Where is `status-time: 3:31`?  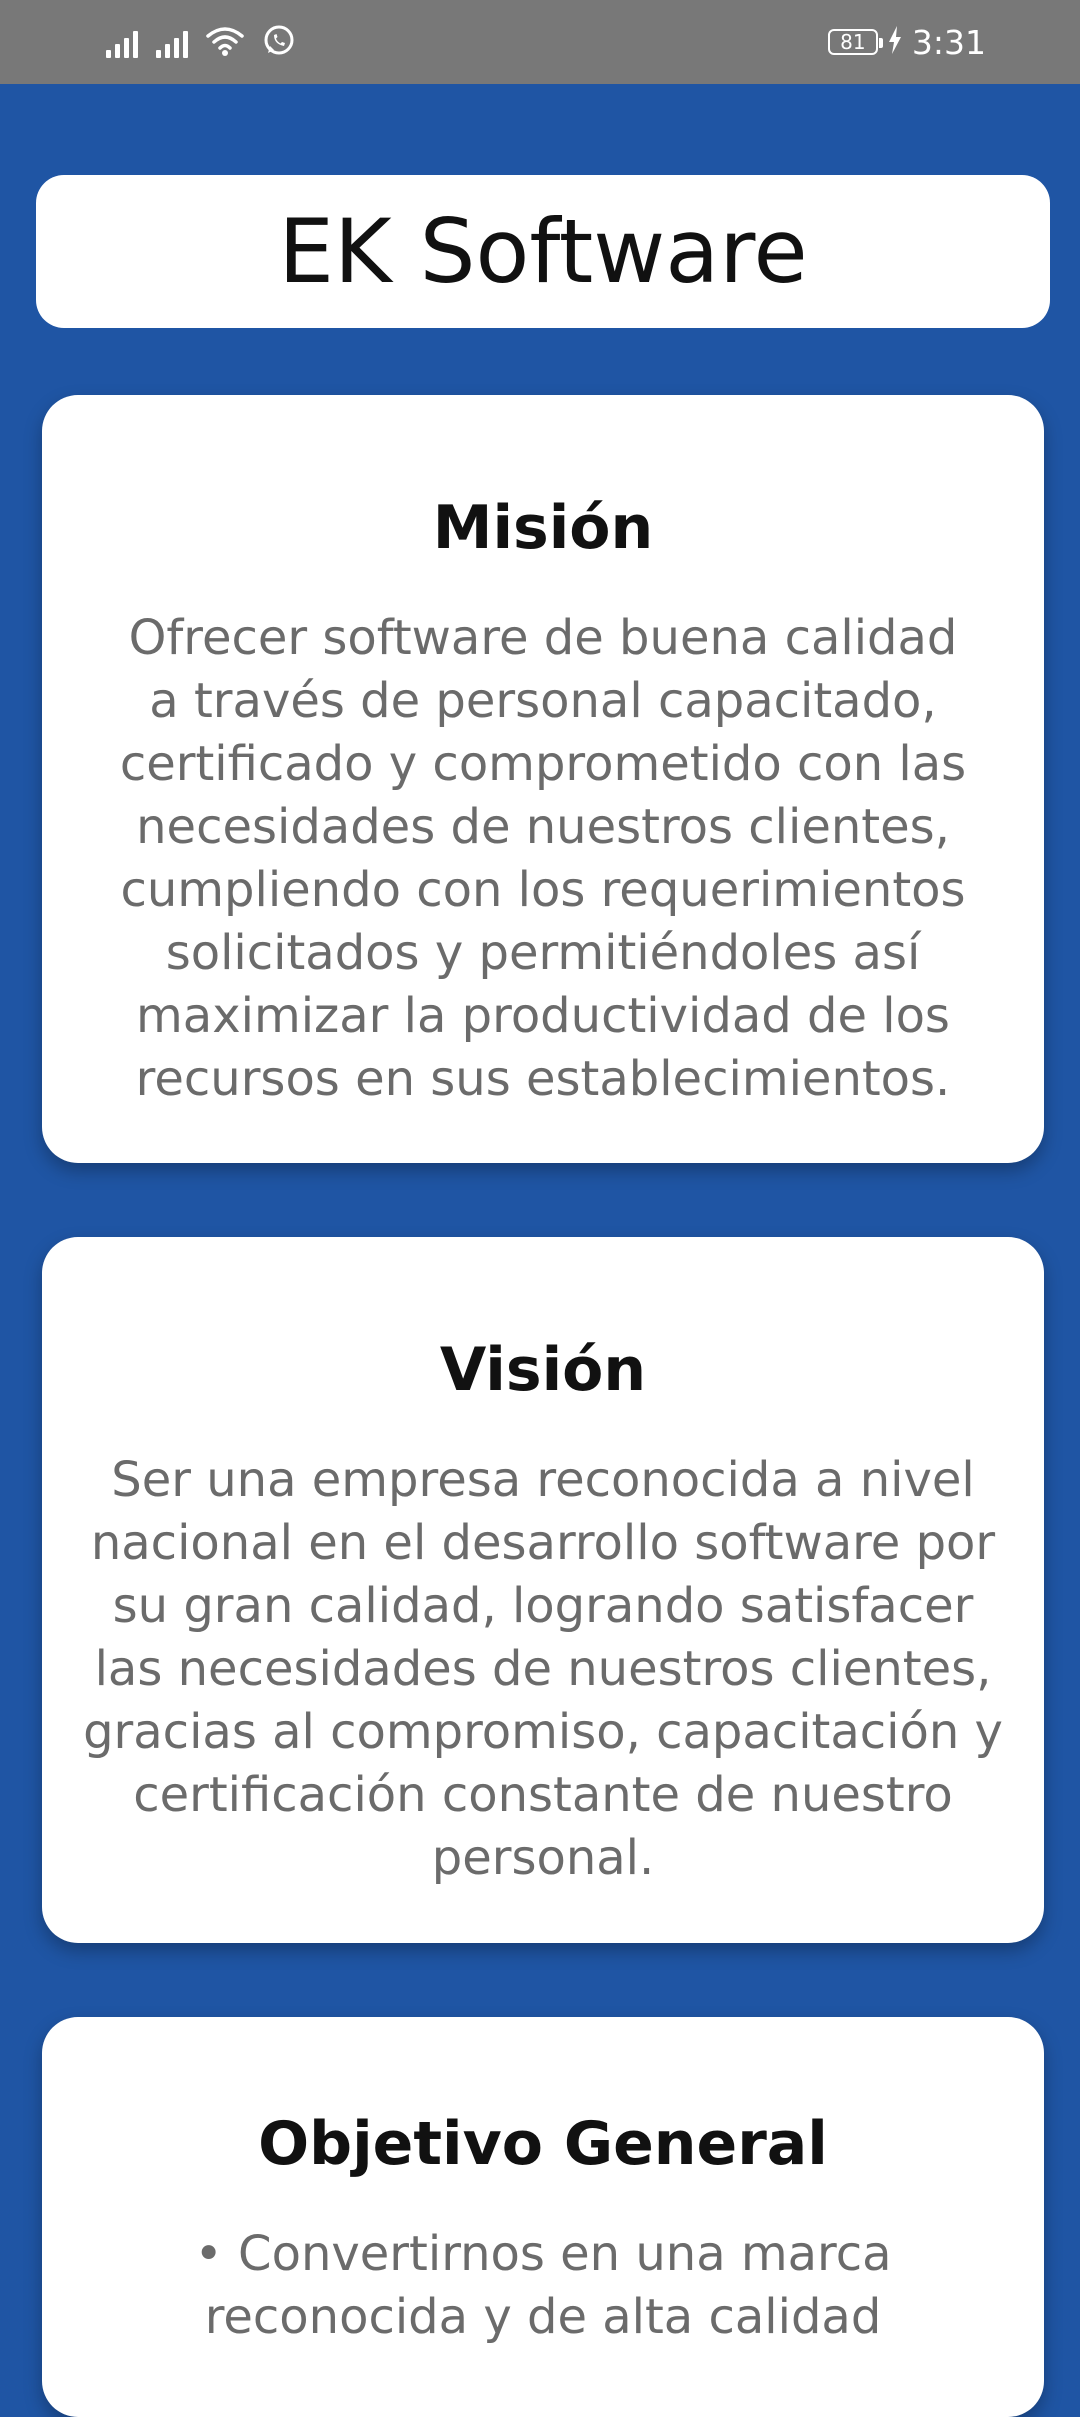 status-time: 3:31 is located at coordinates (948, 42).